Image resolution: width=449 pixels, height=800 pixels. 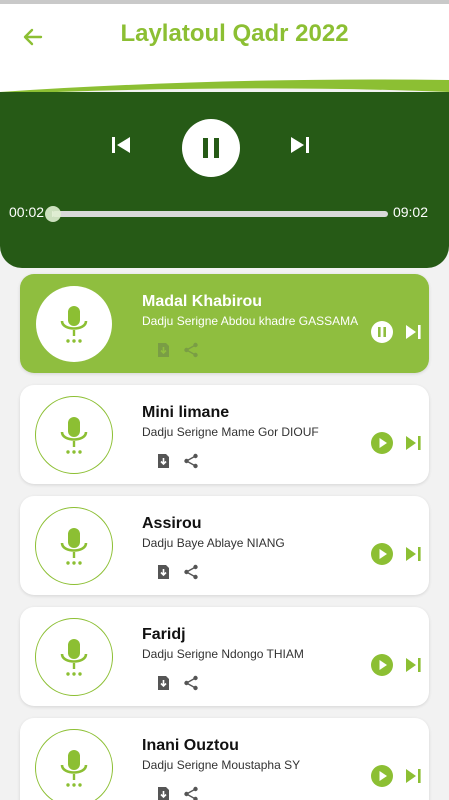 What do you see at coordinates (234, 33) in the screenshot?
I see `page-title: Laylatoul Qadr 2022` at bounding box center [234, 33].